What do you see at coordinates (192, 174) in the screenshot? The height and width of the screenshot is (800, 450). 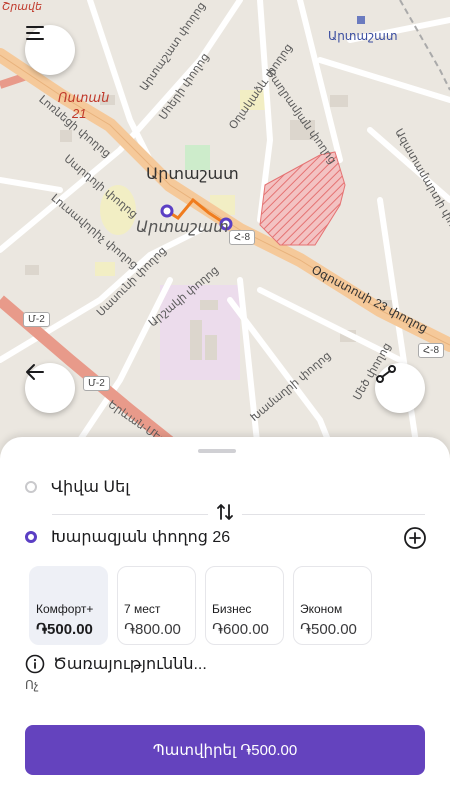 I see `map-label-city: Արտաշատ` at bounding box center [192, 174].